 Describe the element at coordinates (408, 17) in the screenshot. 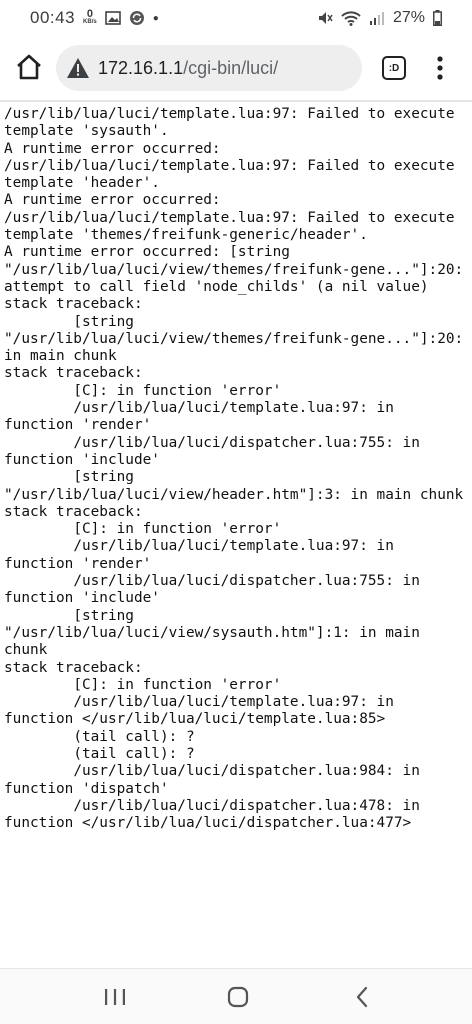

I see `battery-level: 27%` at that location.